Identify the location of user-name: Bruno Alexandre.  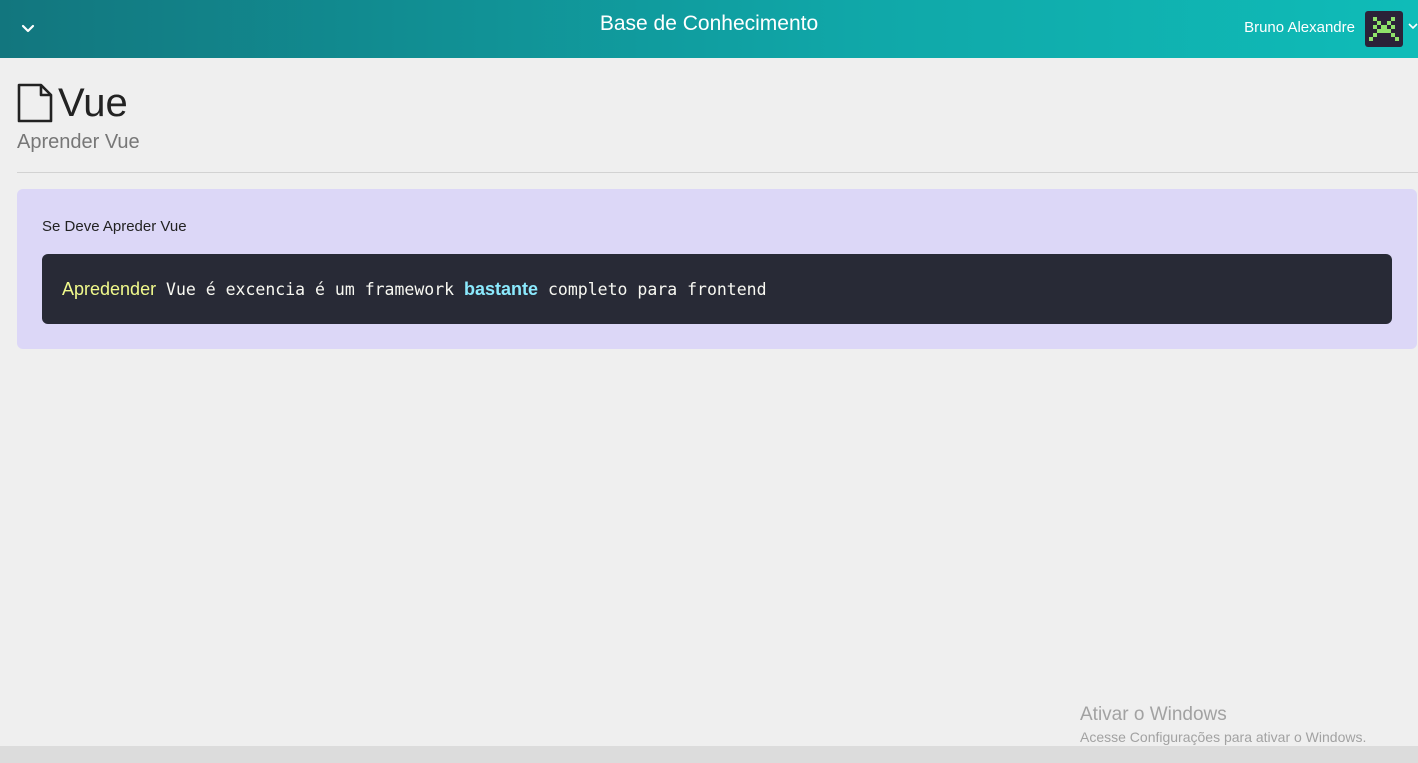
(1299, 27).